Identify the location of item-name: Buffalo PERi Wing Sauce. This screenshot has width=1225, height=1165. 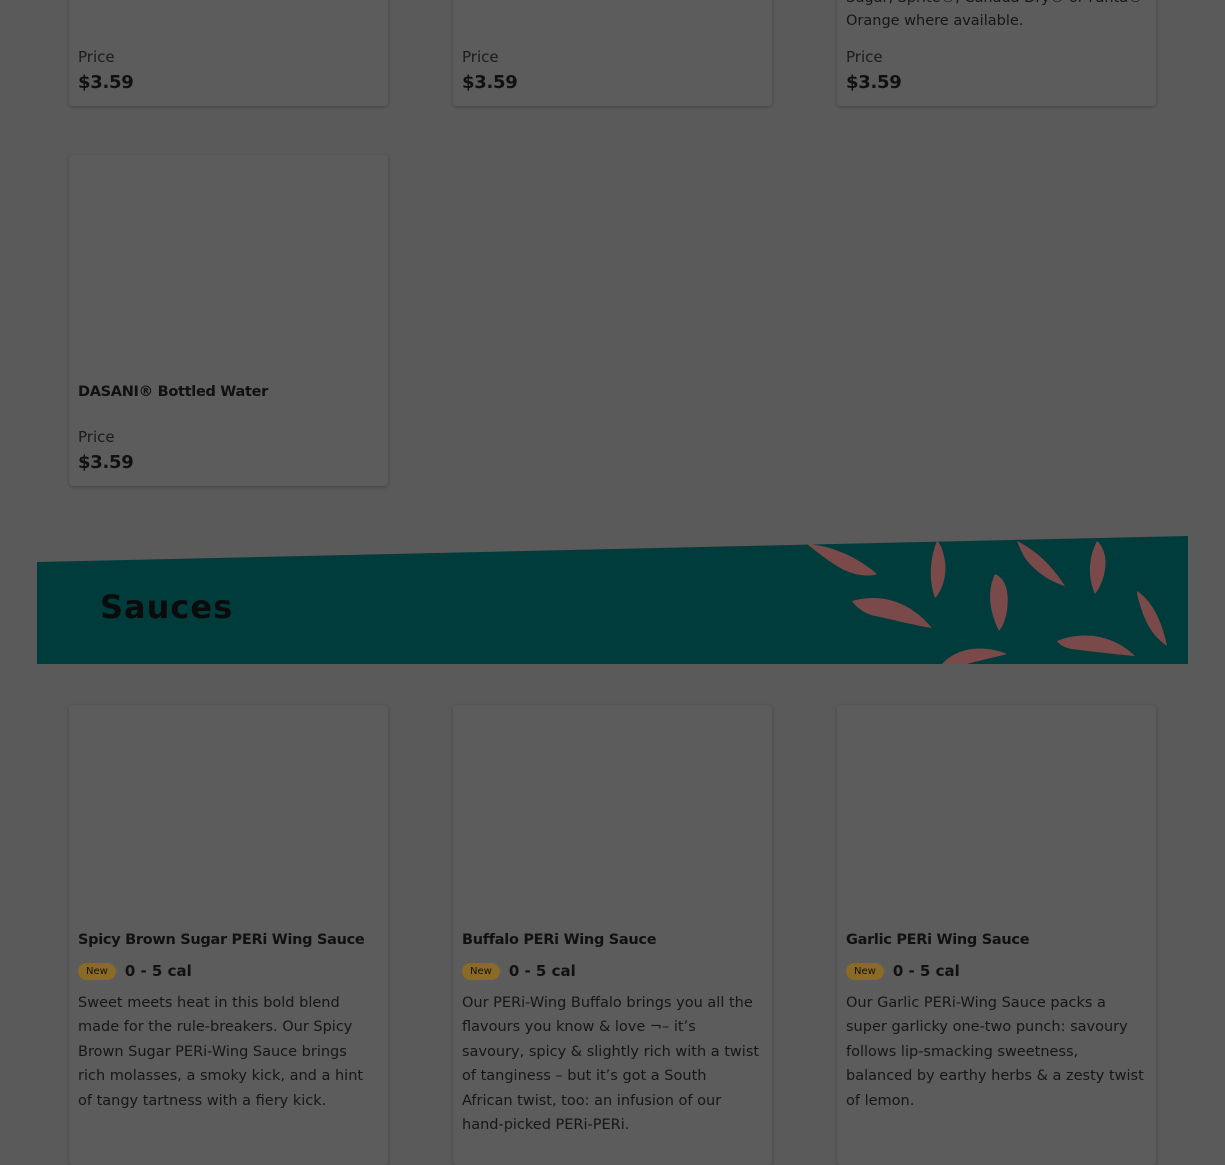
(559, 940).